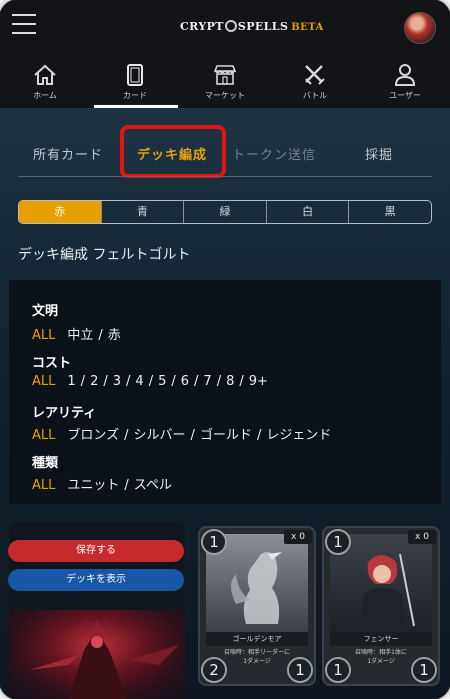  I want to click on card-name: ゴールデンモア, so click(257, 639).